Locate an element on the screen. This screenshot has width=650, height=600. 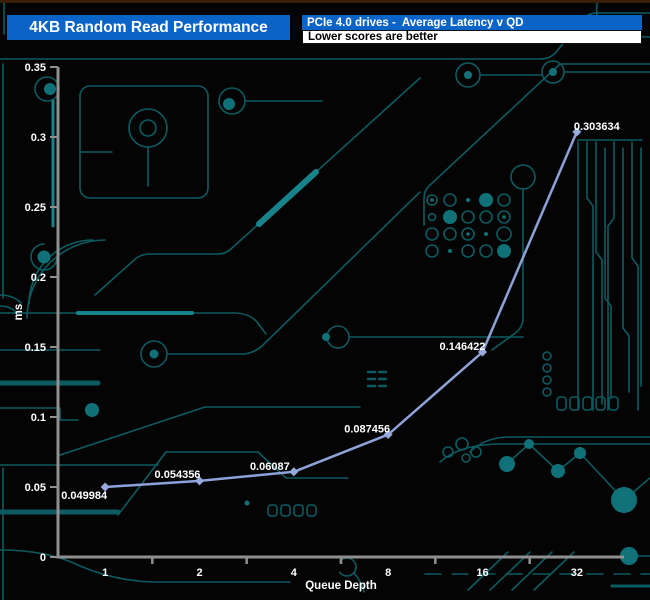
x-axis-tick-label: 2 is located at coordinates (199, 573).